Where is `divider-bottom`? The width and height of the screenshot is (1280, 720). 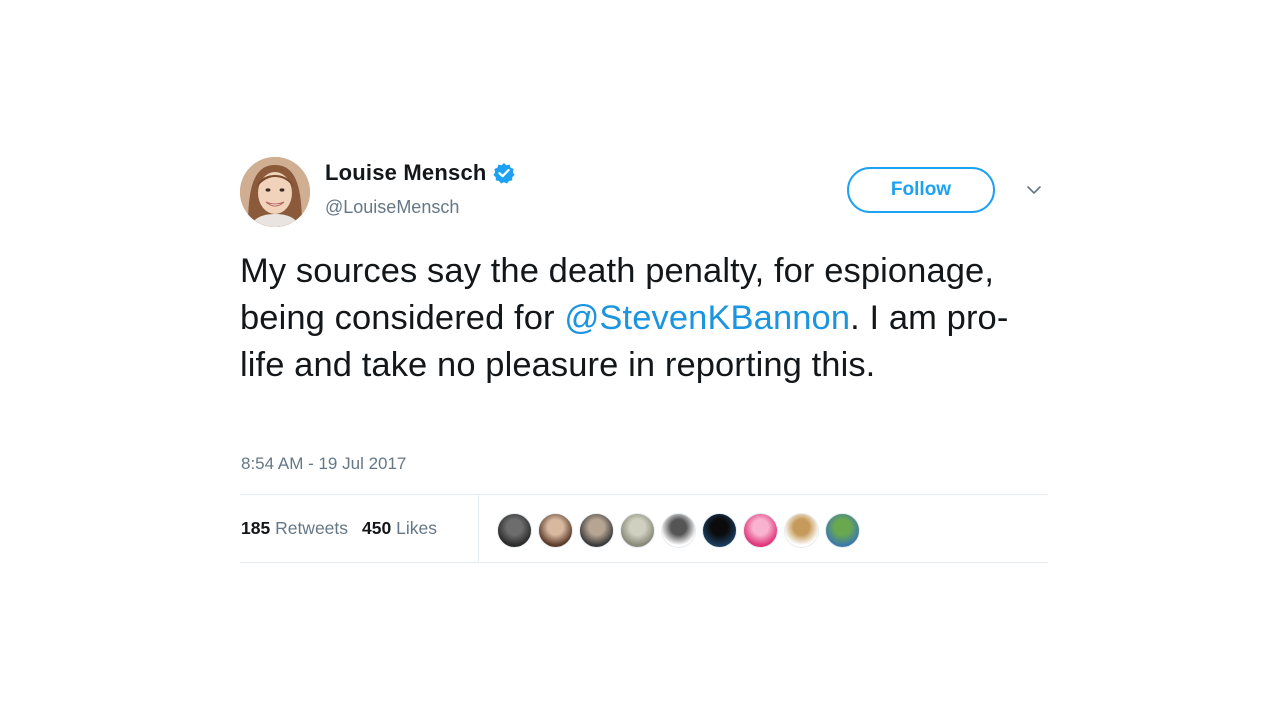
divider-bottom is located at coordinates (644, 562).